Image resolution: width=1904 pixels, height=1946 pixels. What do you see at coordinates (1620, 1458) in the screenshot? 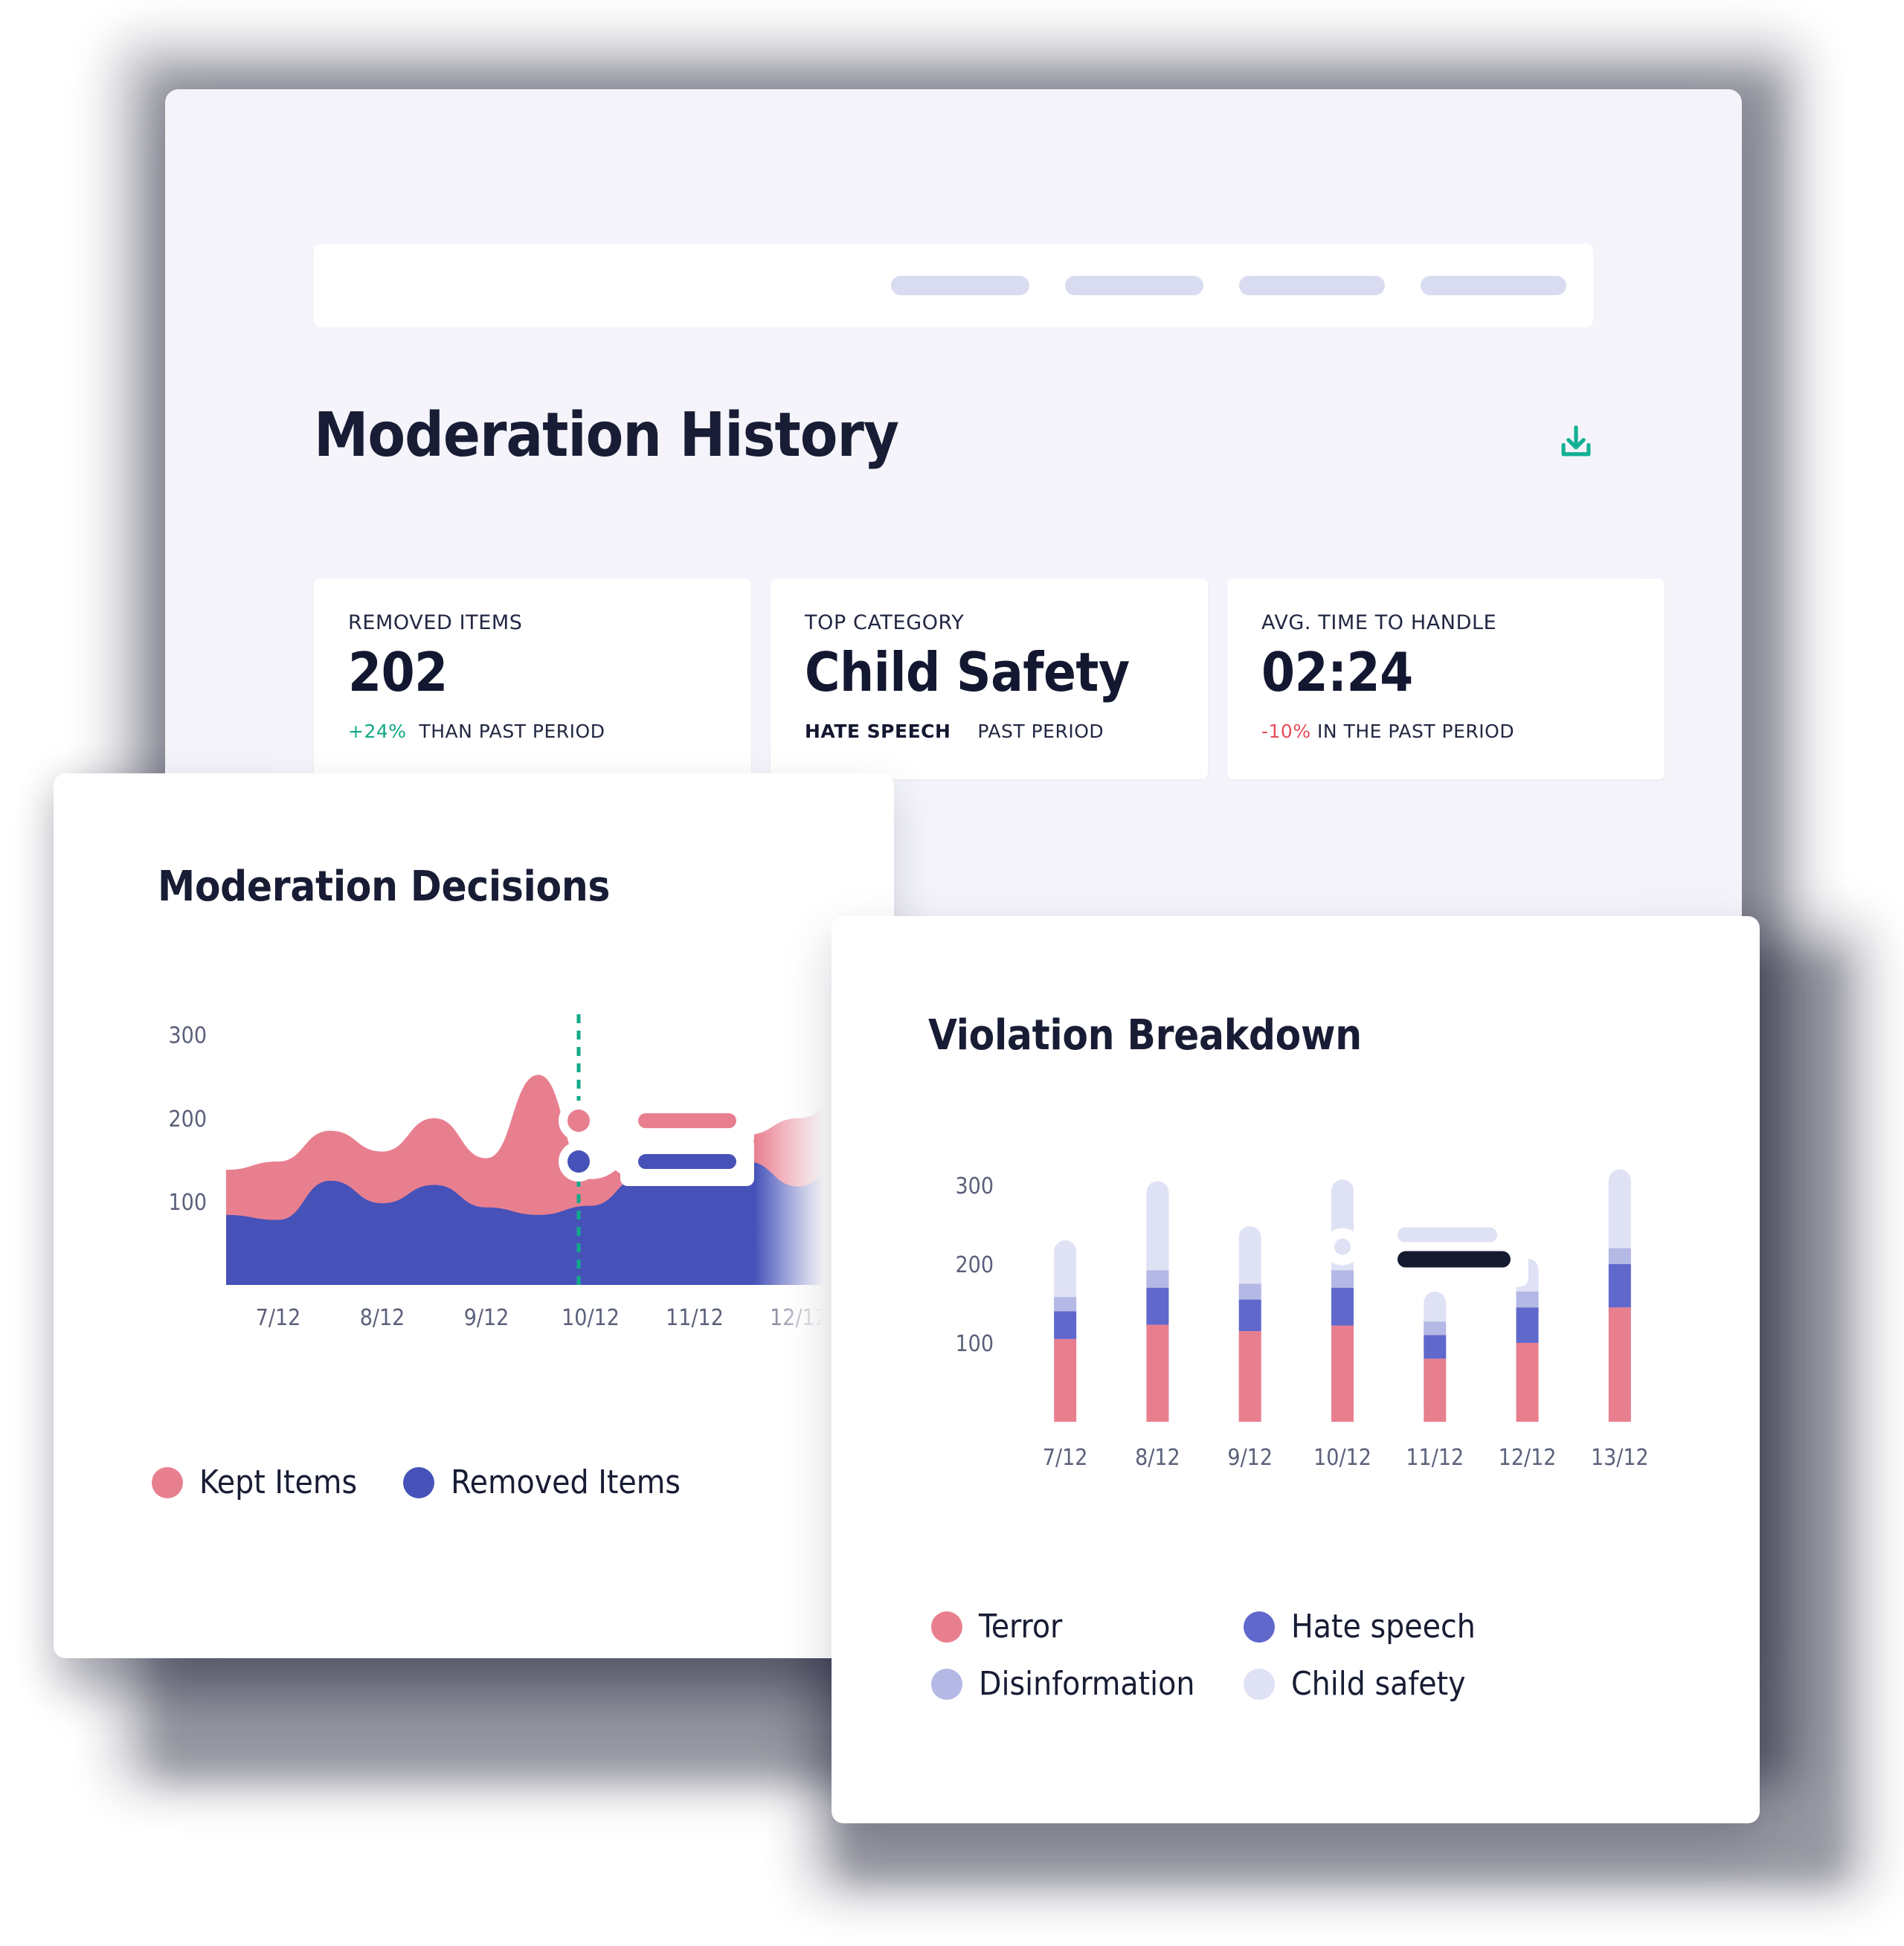
I see `svg-text: 13/12` at bounding box center [1620, 1458].